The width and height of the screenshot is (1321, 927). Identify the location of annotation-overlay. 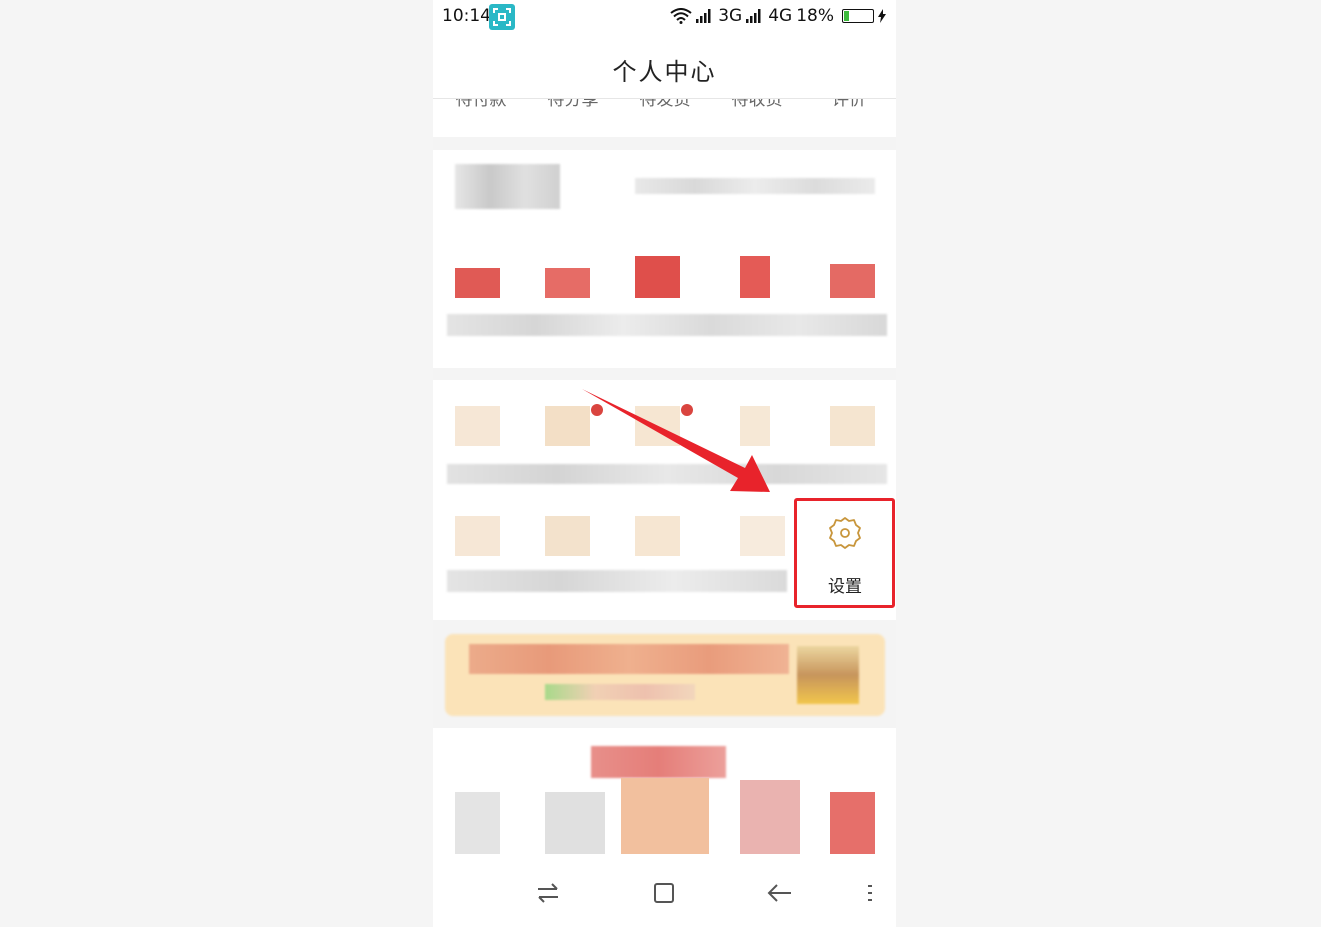
(676, 440).